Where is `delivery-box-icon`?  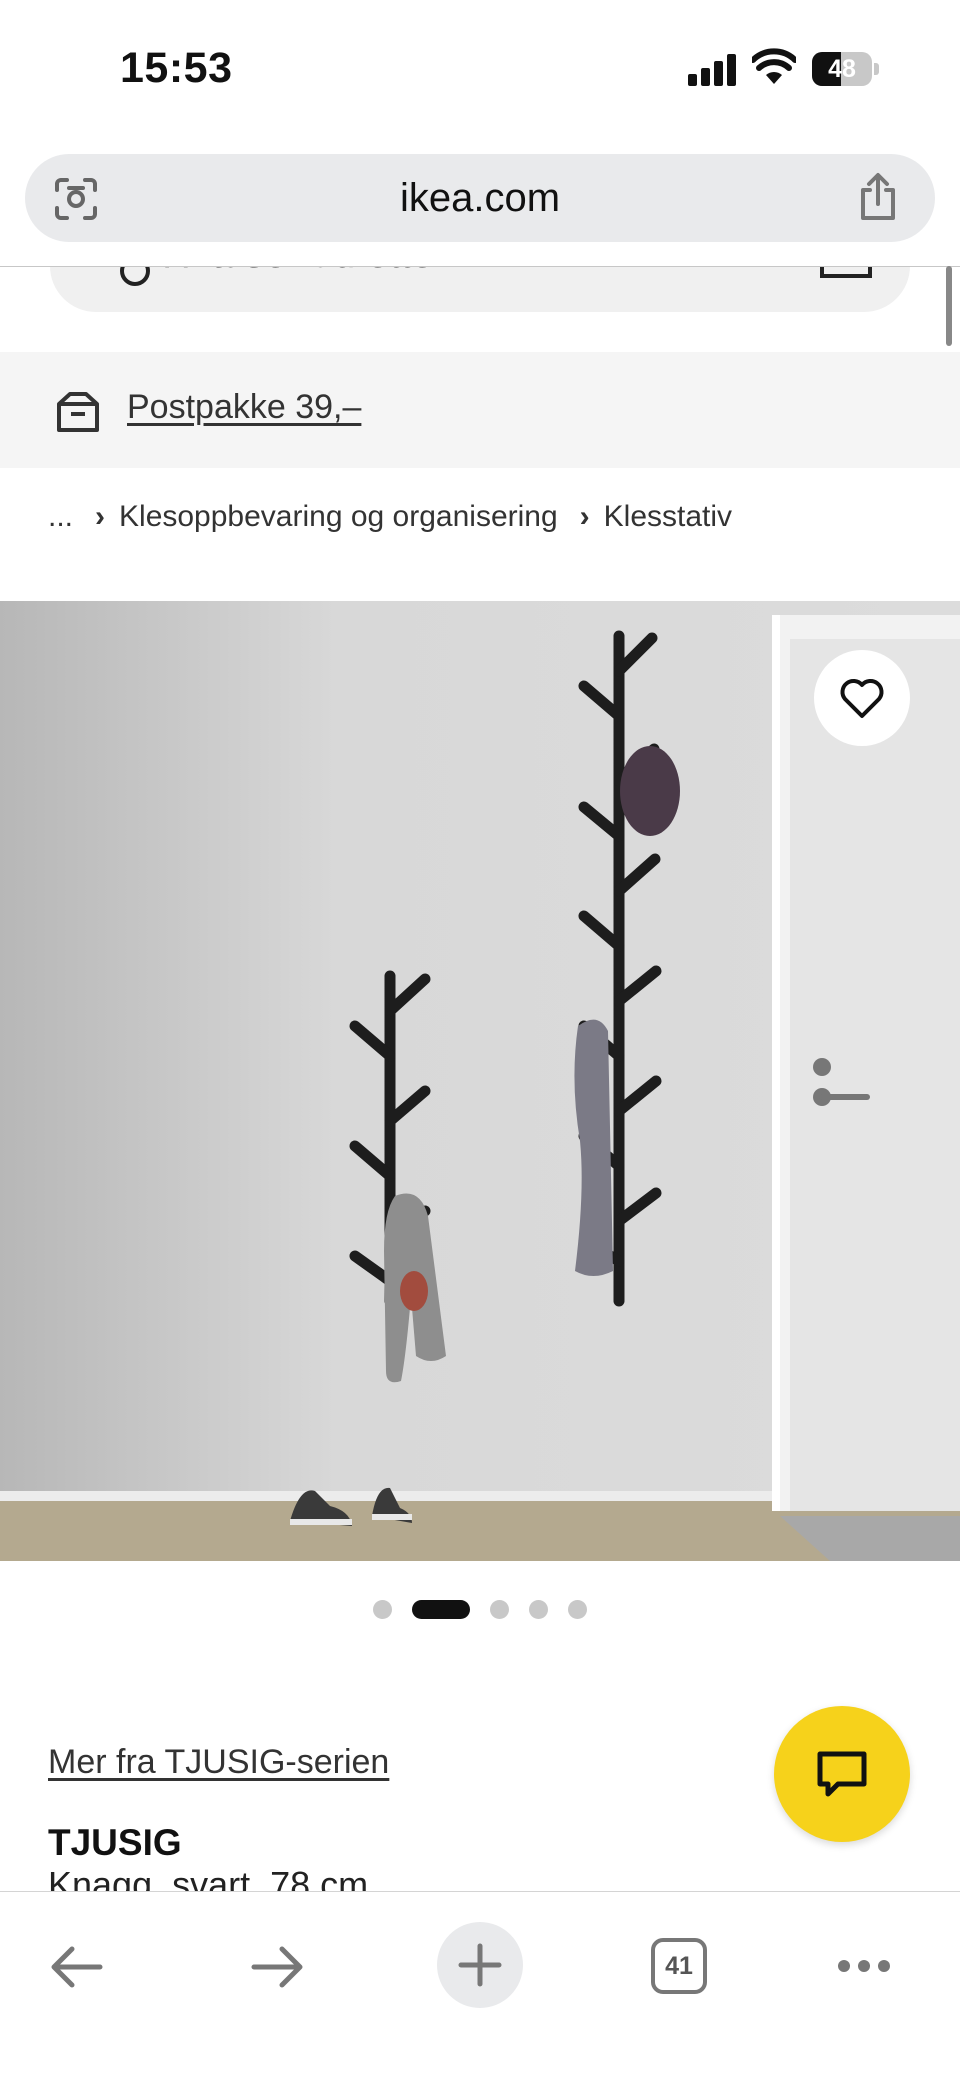 delivery-box-icon is located at coordinates (78, 412).